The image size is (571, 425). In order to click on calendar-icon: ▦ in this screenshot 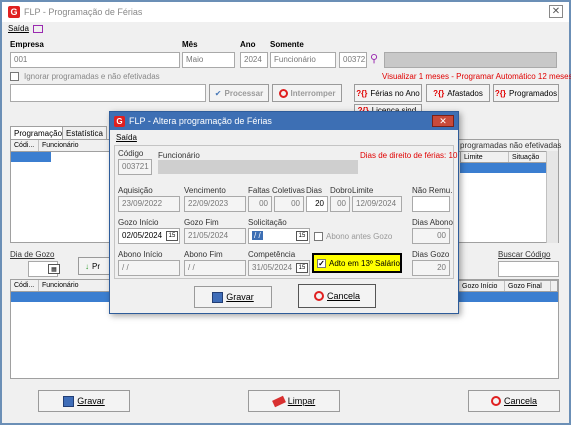, I will do `click(54, 269)`.